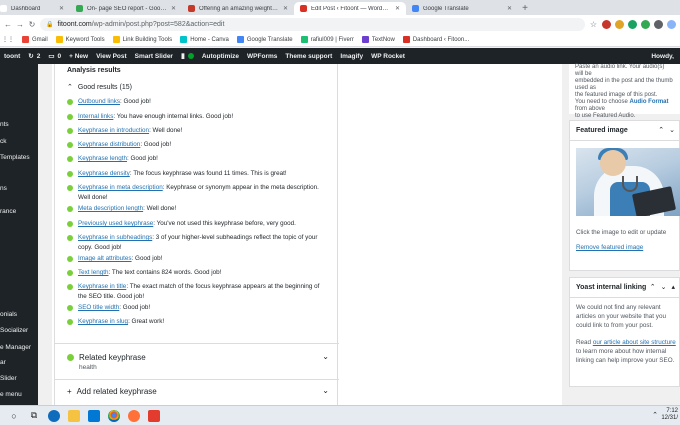 The width and height of the screenshot is (680, 425). Describe the element at coordinates (80, 39) in the screenshot. I see `bookmark-item: Keyword Tools` at that location.